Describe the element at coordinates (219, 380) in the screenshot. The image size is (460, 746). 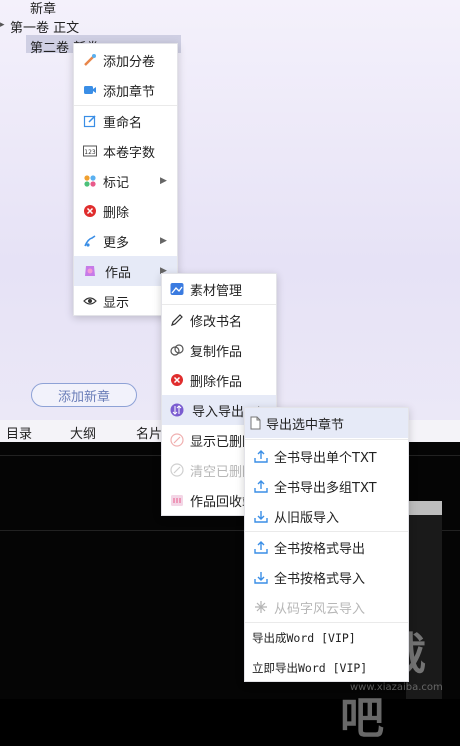
I see `menu-delete-work: 删除作品` at that location.